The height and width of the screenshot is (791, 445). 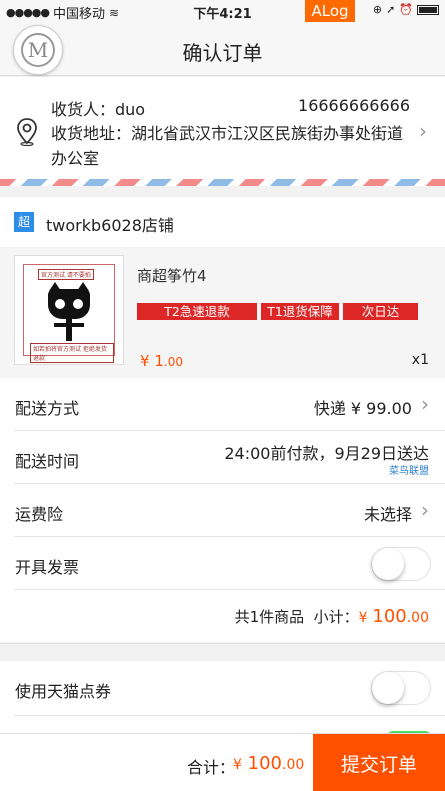 What do you see at coordinates (387, 514) in the screenshot?
I see `shipping-insurance-value: 未选择` at bounding box center [387, 514].